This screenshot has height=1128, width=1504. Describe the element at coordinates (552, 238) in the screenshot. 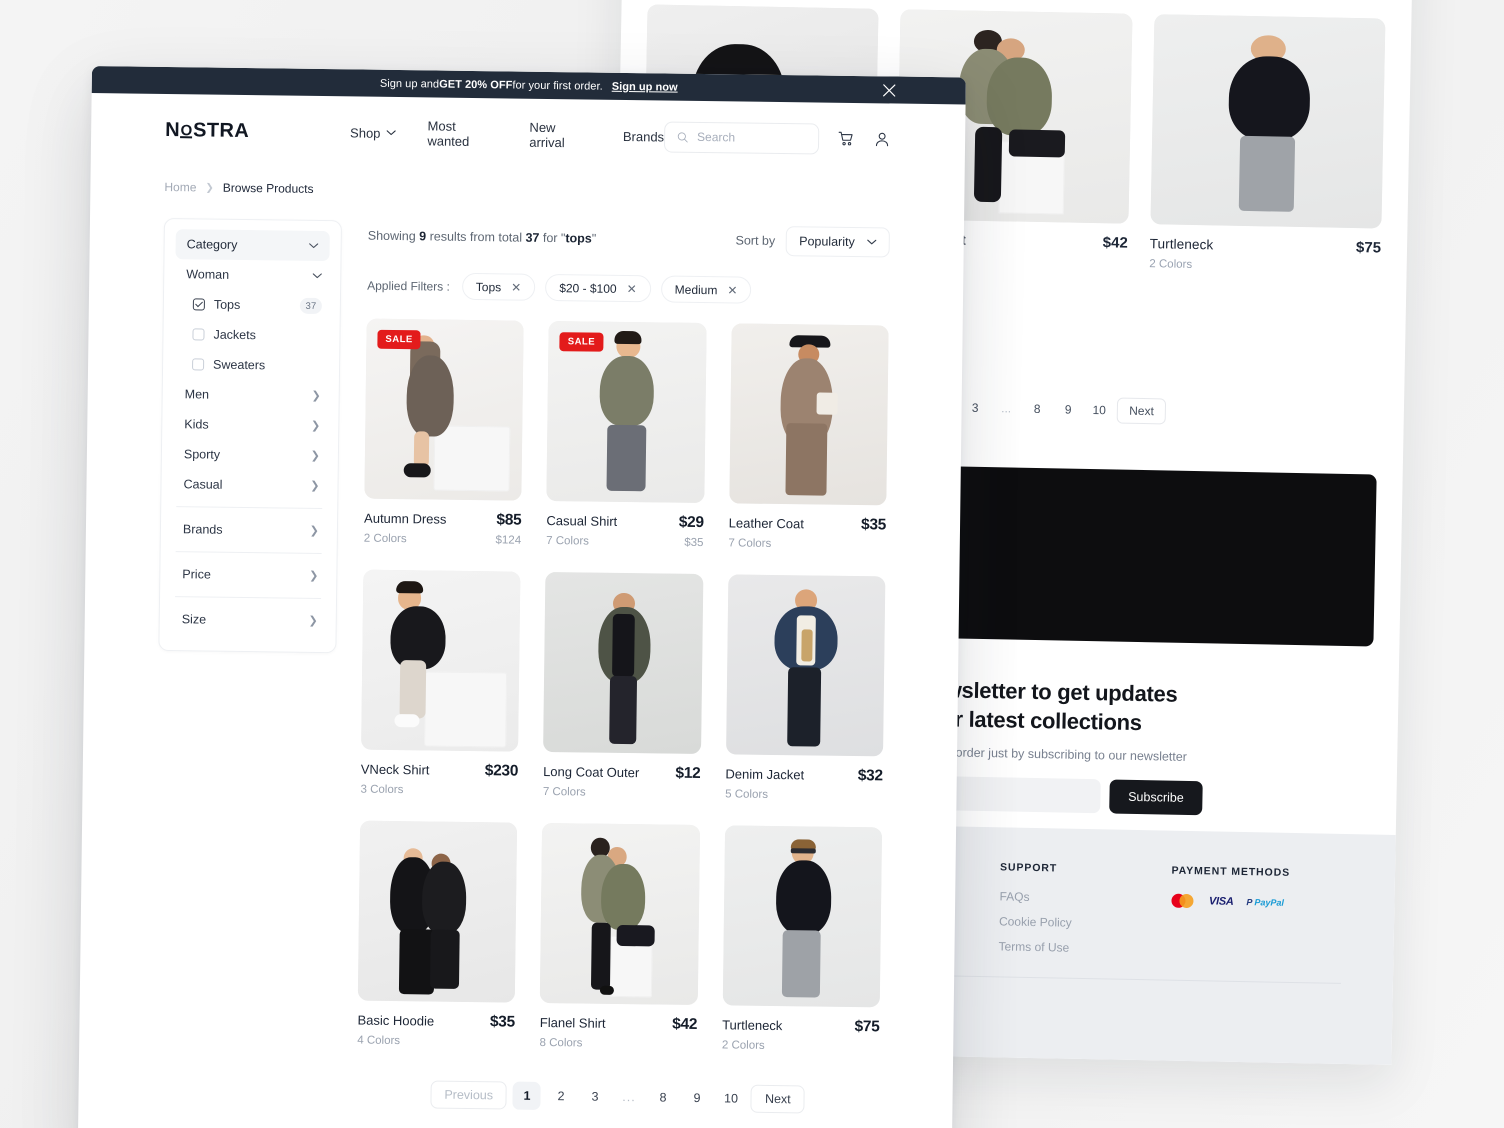

I see `results-suffix-pre: for "` at that location.